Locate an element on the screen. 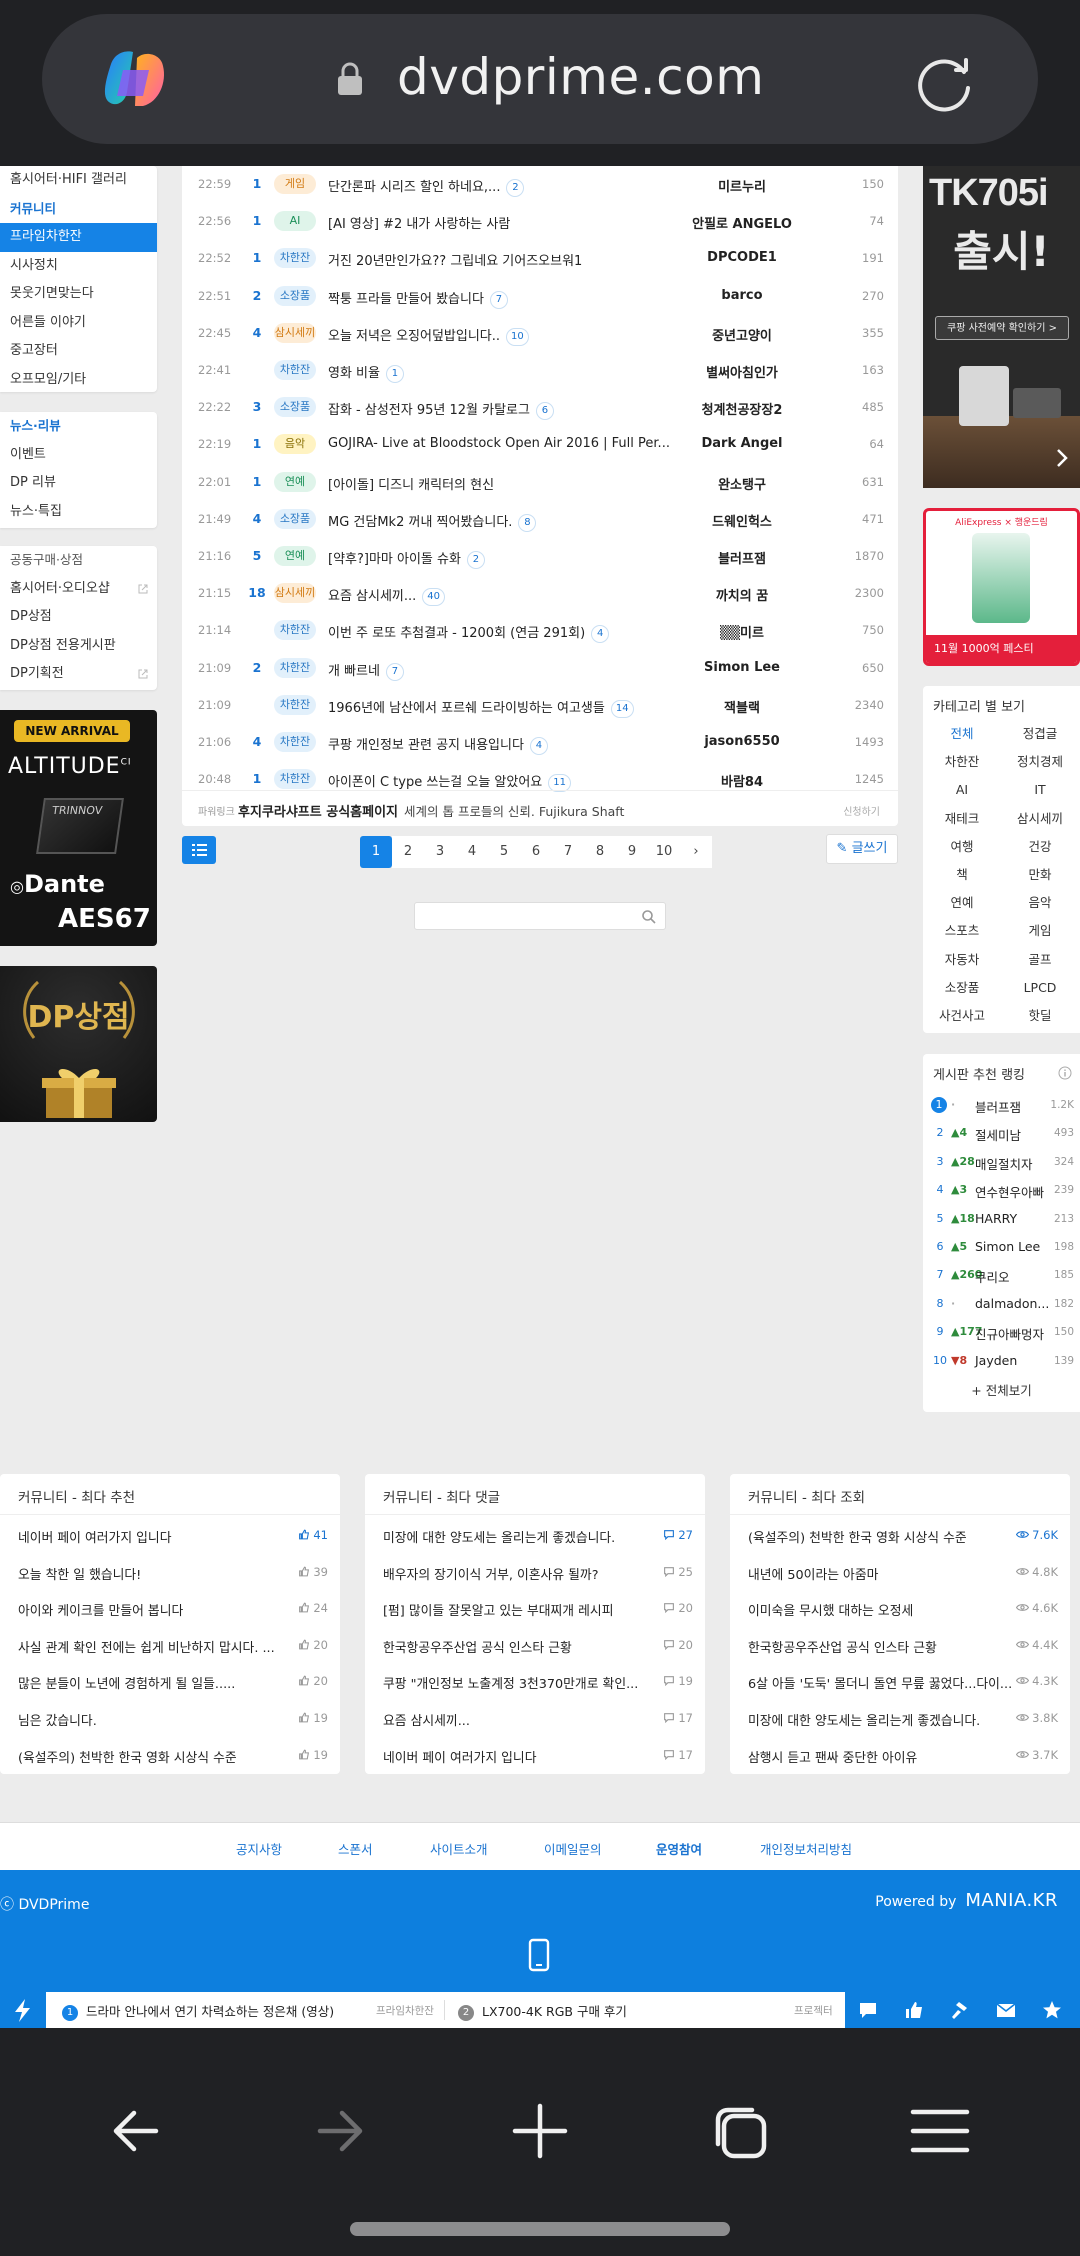  ad-title: 후지쿠라샤프트 공식홈페이지 is located at coordinates (318, 810).